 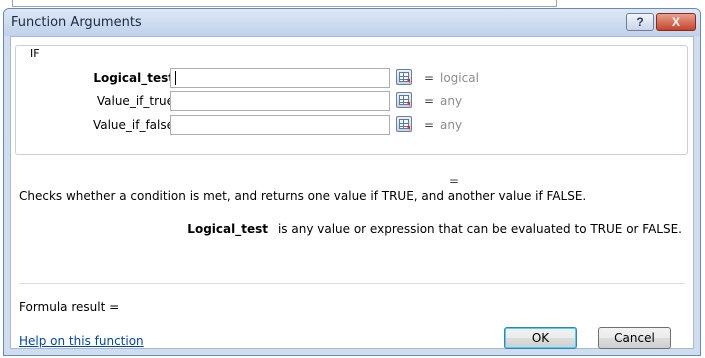 I want to click on value-if-true-input, so click(x=280, y=101).